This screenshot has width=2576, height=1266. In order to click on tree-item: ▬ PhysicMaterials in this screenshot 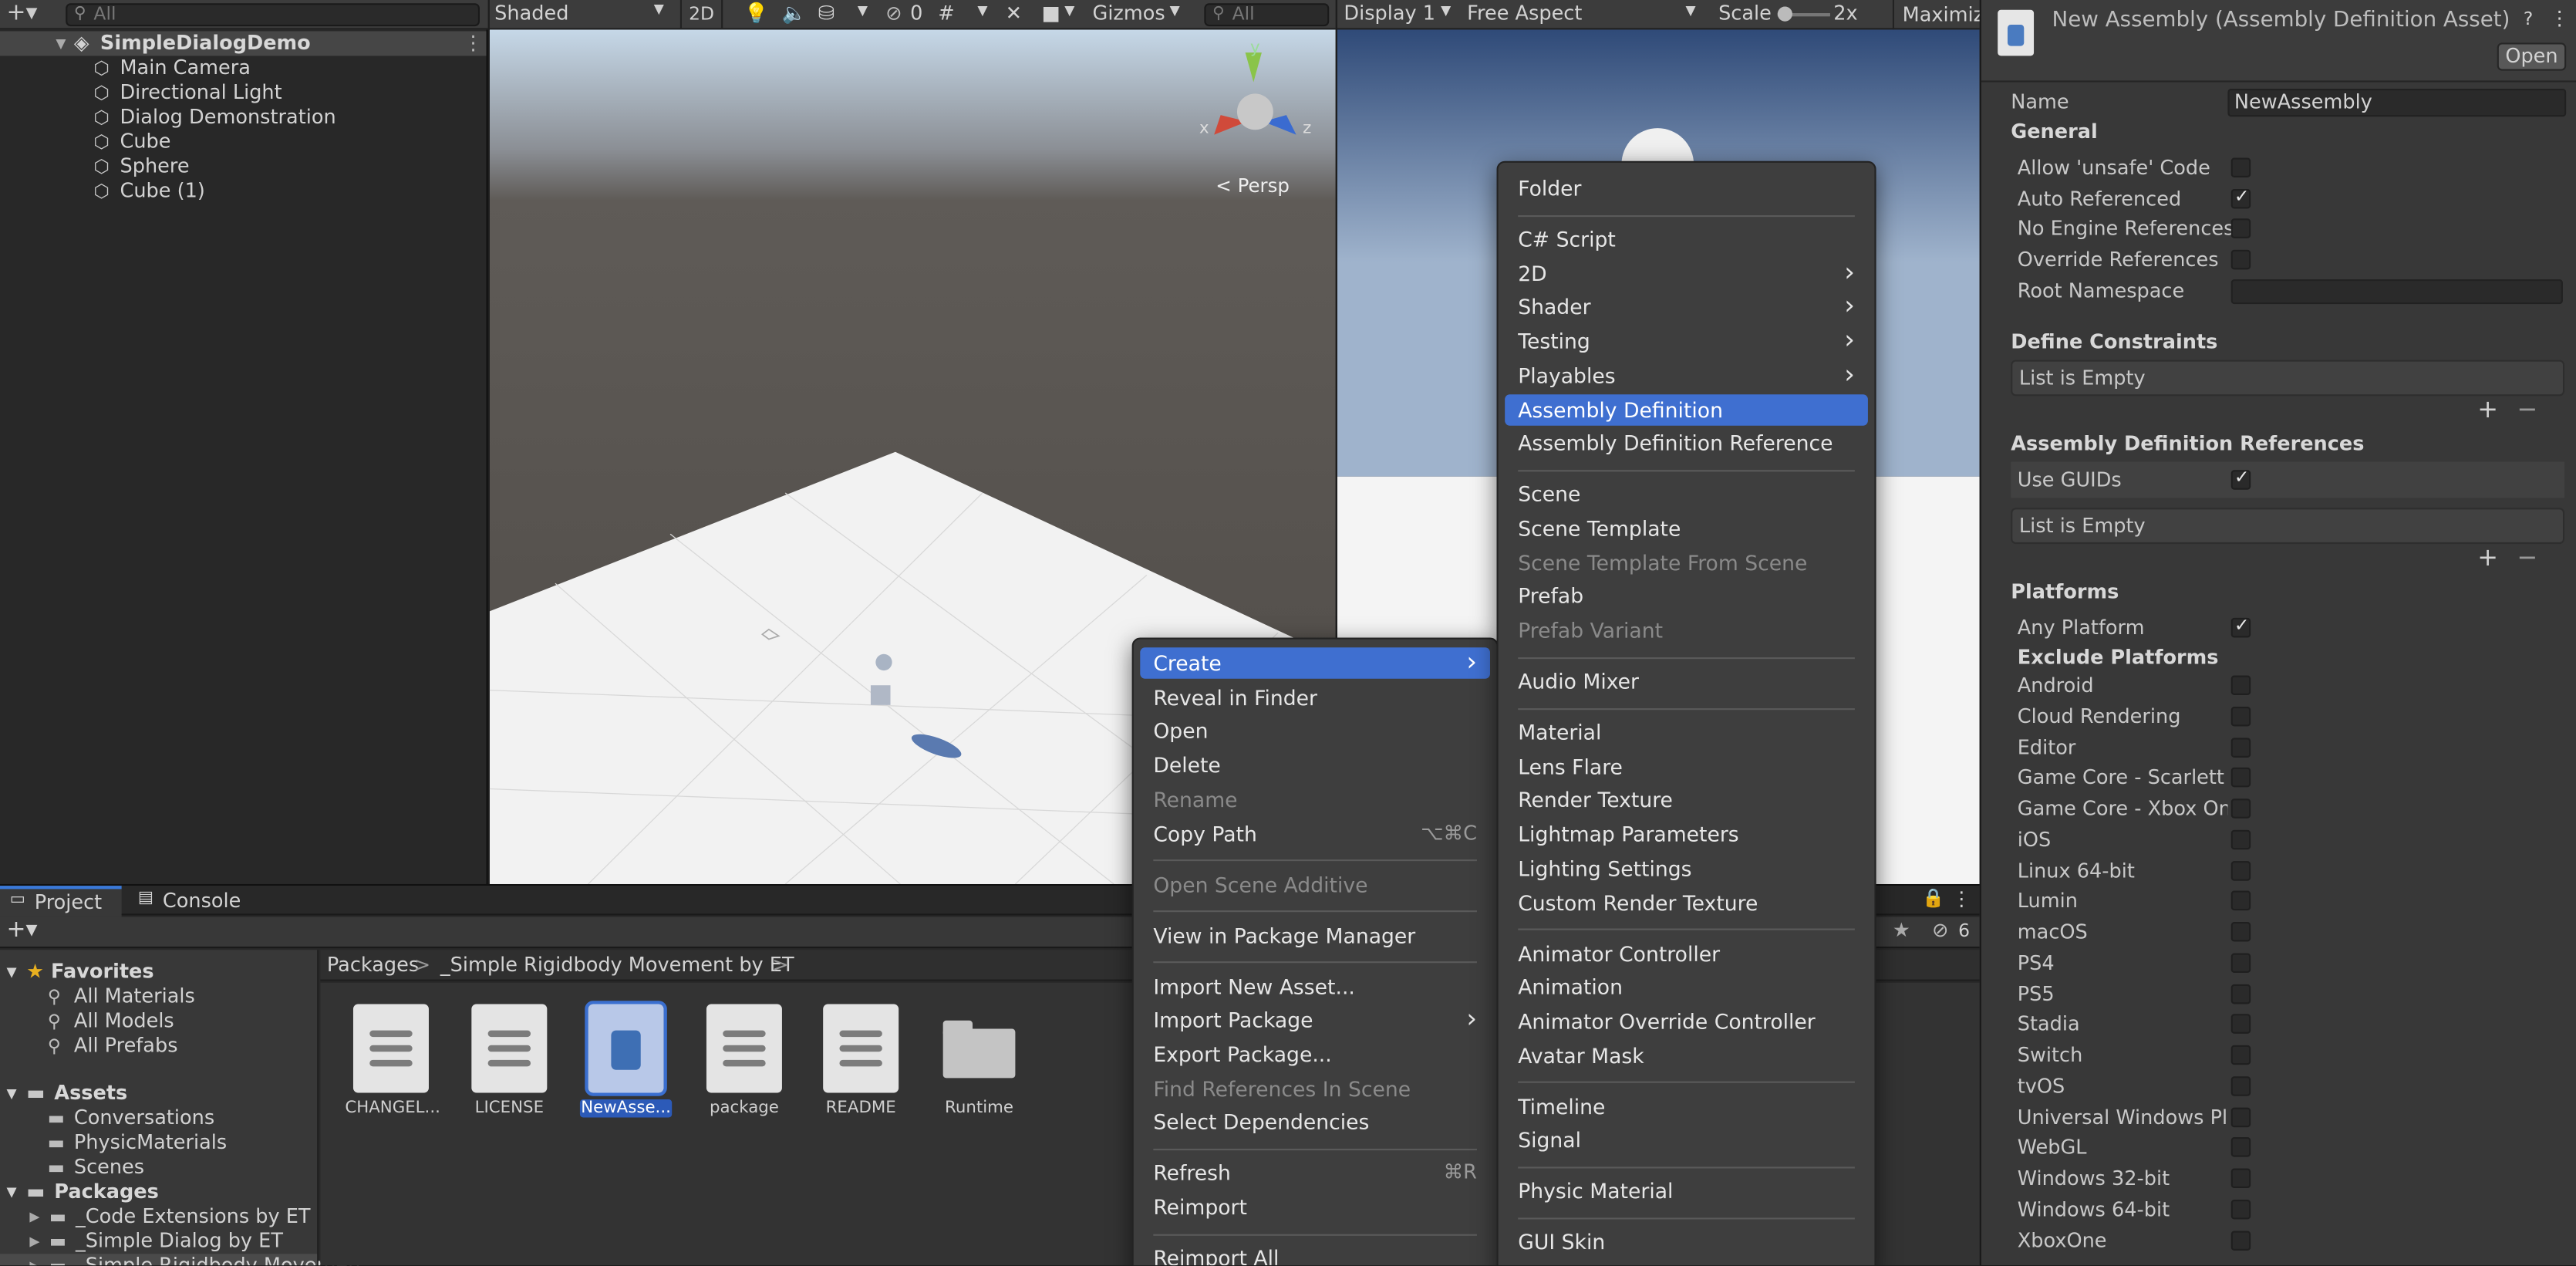, I will do `click(158, 1144)`.